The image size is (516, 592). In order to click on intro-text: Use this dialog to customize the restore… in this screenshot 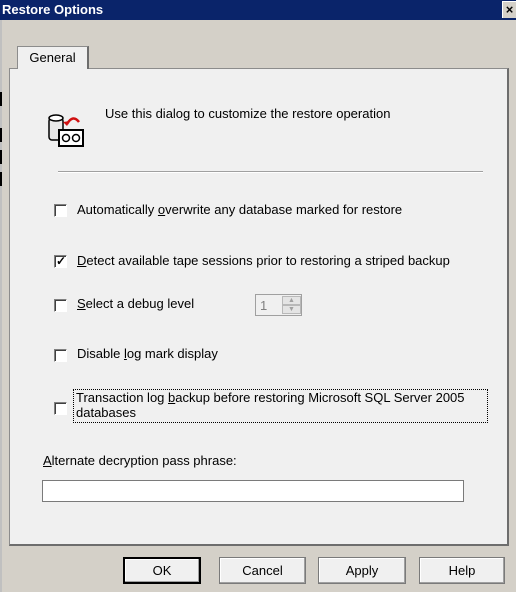, I will do `click(248, 113)`.